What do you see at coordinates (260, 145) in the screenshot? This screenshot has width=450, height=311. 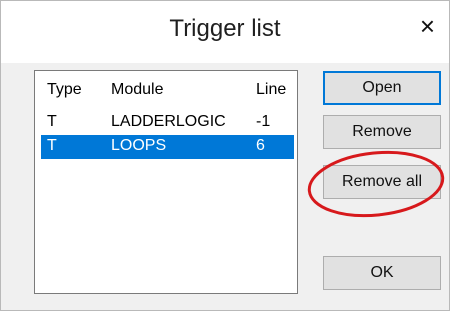 I see `cell-line: 6` at bounding box center [260, 145].